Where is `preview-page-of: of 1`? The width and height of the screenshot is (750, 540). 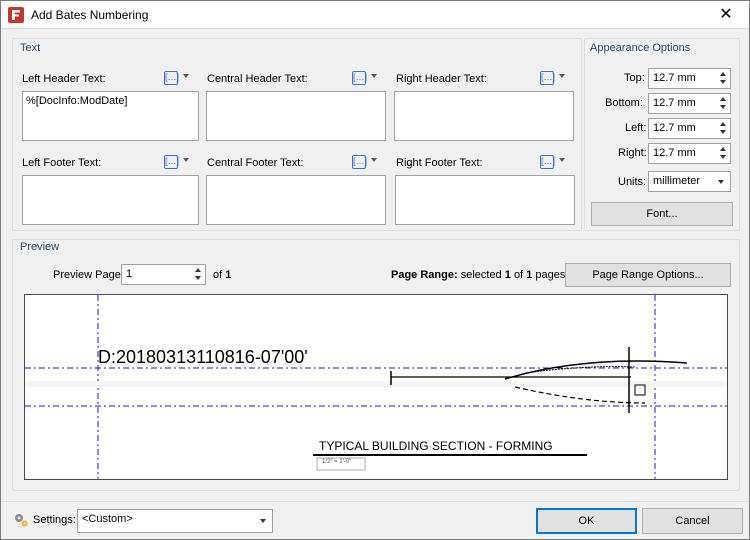
preview-page-of: of 1 is located at coordinates (222, 275).